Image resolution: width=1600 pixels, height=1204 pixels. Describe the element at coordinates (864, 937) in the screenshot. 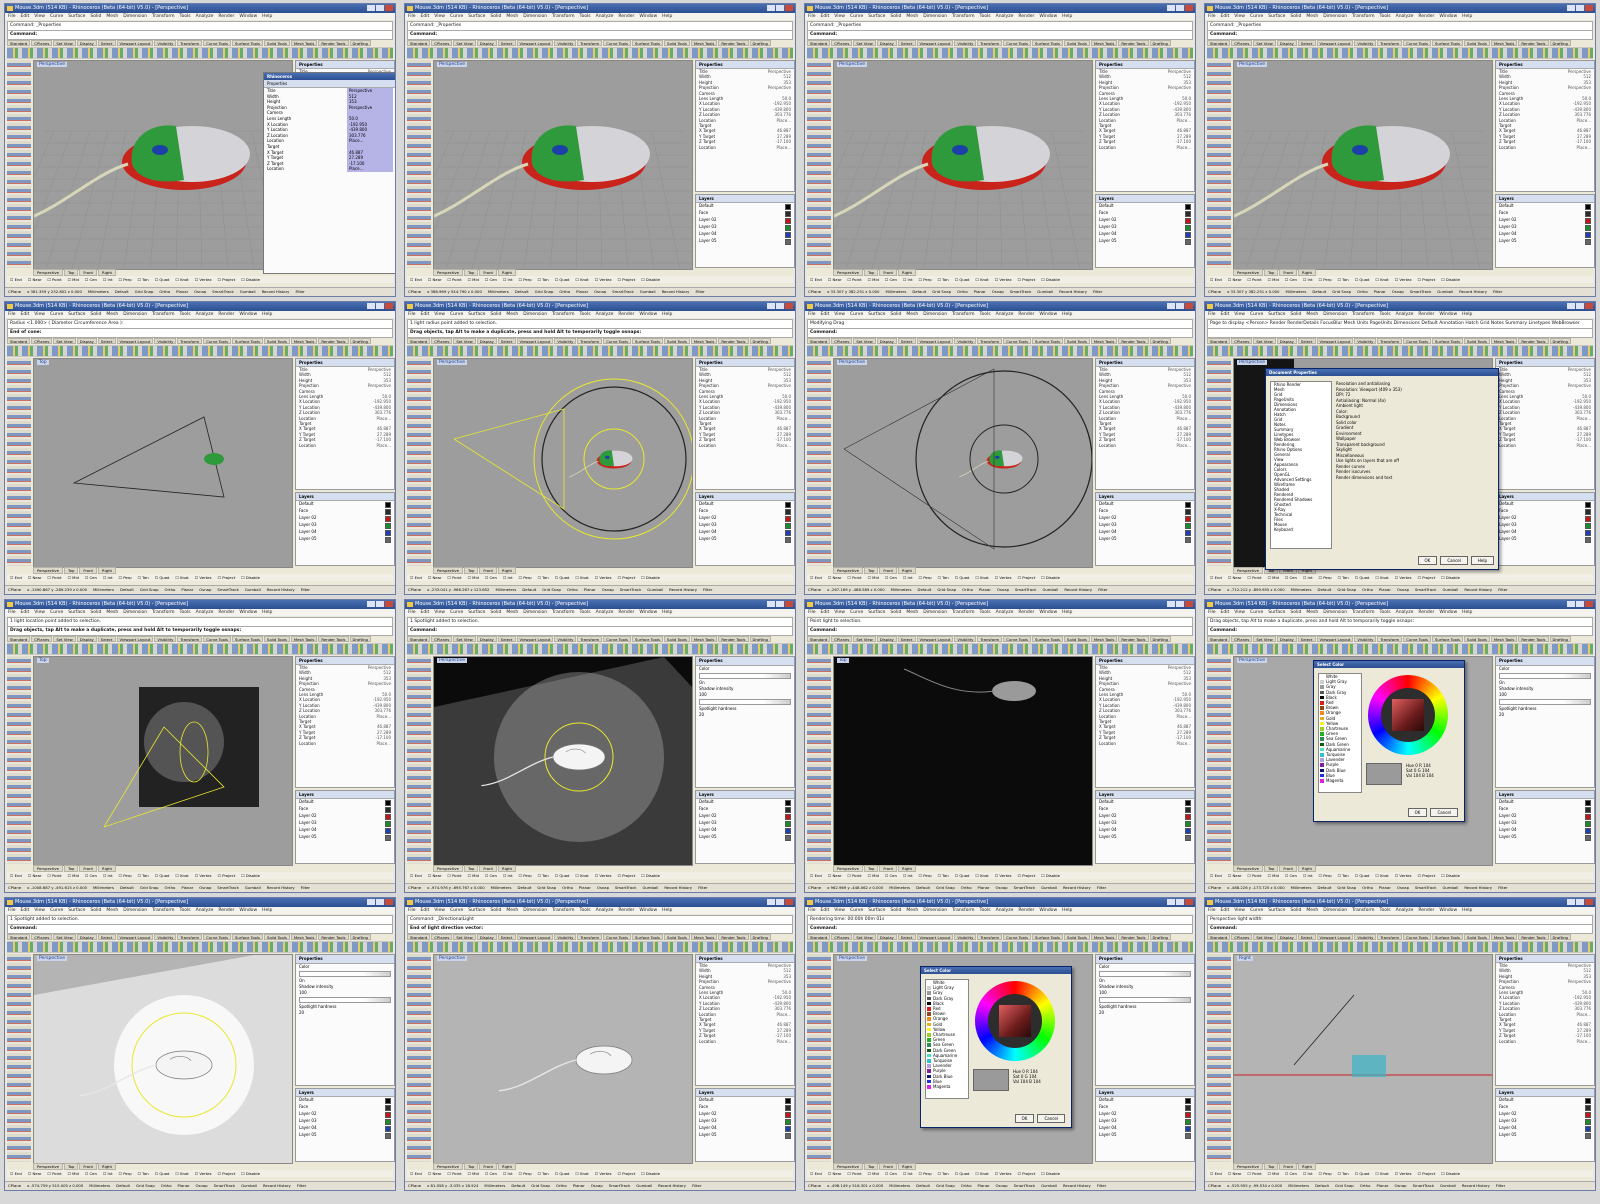

I see `toolbar-tab: Set View` at that location.